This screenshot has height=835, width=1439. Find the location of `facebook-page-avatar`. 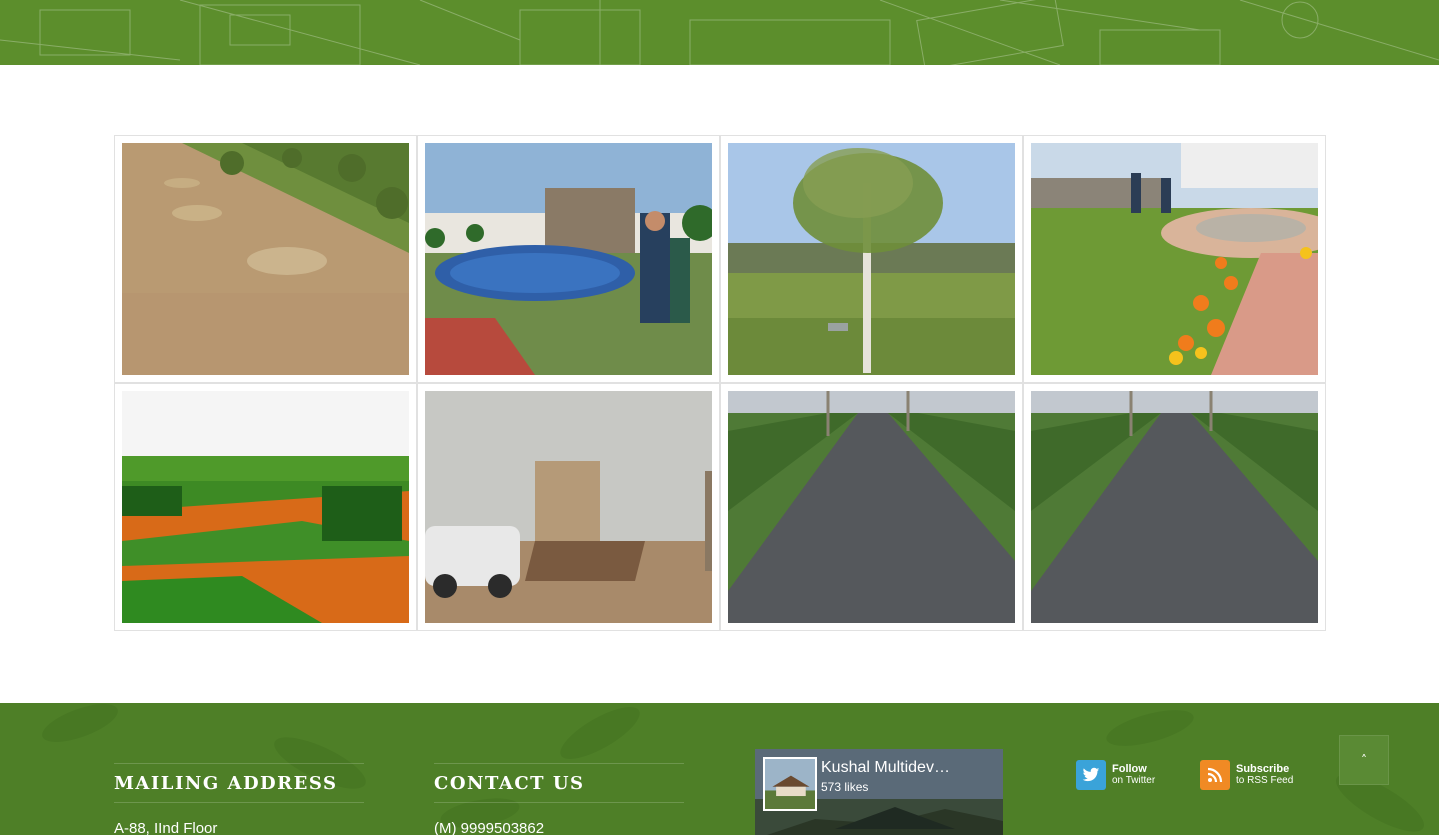

facebook-page-avatar is located at coordinates (790, 784).